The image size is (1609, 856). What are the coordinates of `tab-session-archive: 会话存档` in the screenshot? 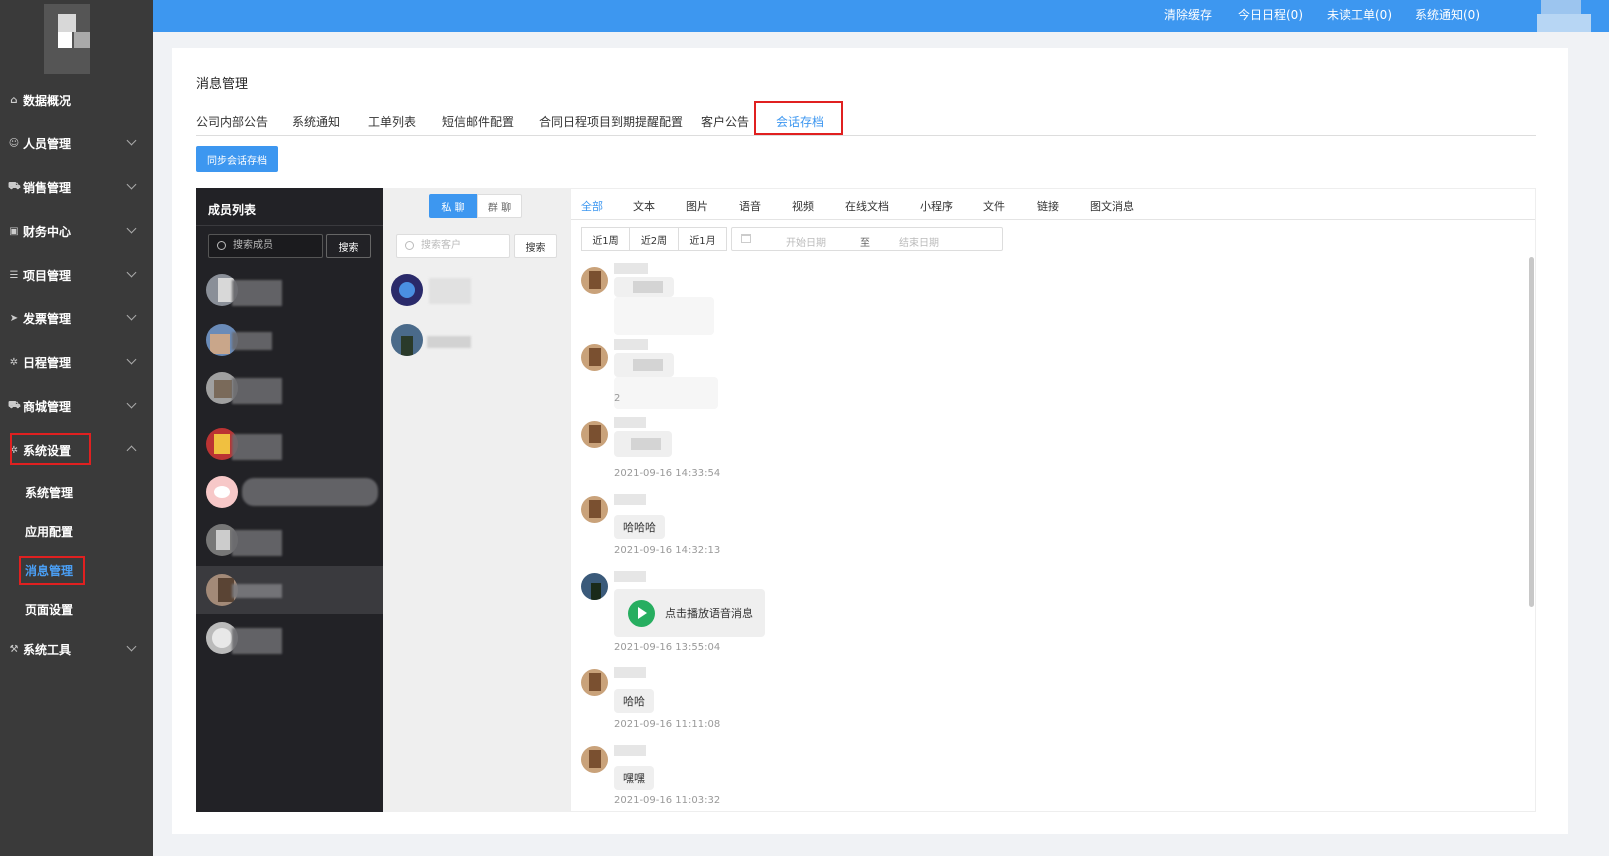 It's located at (800, 121).